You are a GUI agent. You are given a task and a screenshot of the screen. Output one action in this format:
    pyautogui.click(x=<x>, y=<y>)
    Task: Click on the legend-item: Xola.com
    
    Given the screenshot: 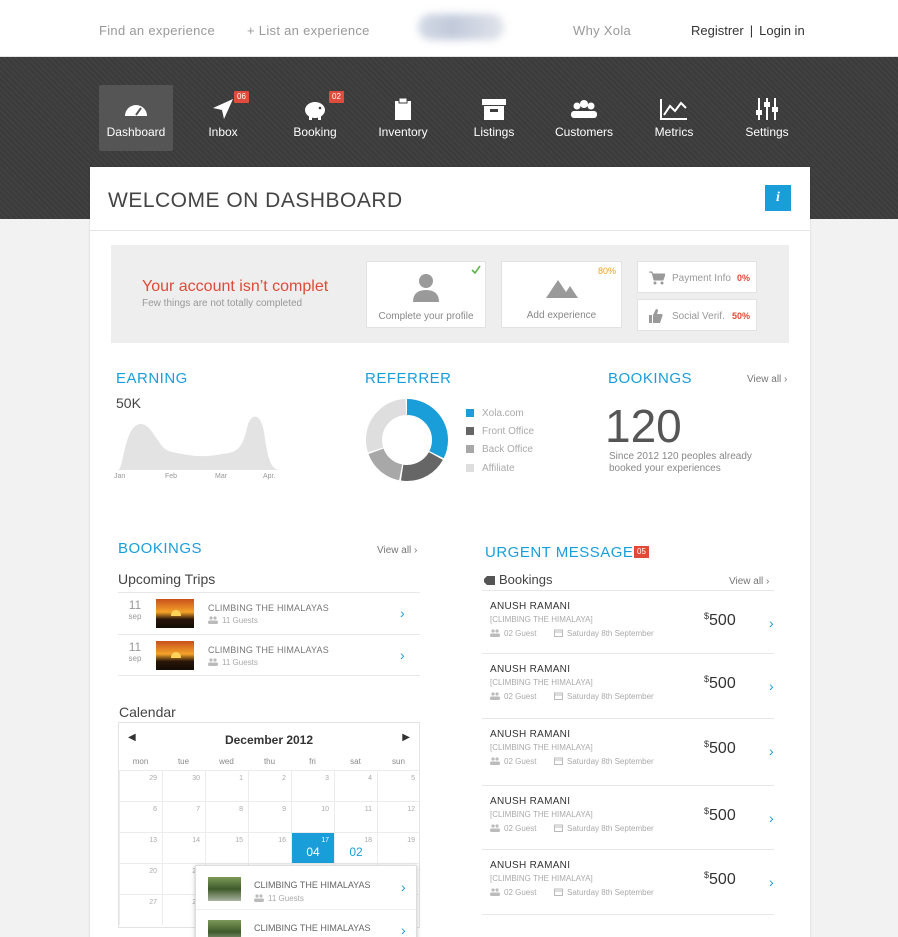 What is the action you would take?
    pyautogui.click(x=495, y=413)
    